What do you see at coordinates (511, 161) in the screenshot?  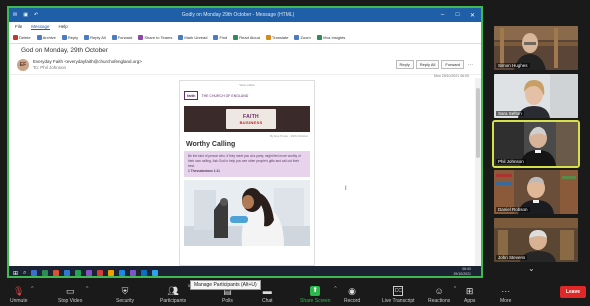 I see `participant-name: Phil Johnson` at bounding box center [511, 161].